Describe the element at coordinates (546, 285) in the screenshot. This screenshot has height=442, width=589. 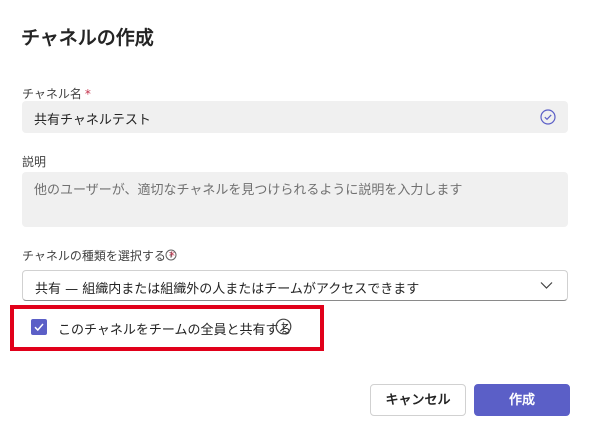
I see `chevron-down-icon` at that location.